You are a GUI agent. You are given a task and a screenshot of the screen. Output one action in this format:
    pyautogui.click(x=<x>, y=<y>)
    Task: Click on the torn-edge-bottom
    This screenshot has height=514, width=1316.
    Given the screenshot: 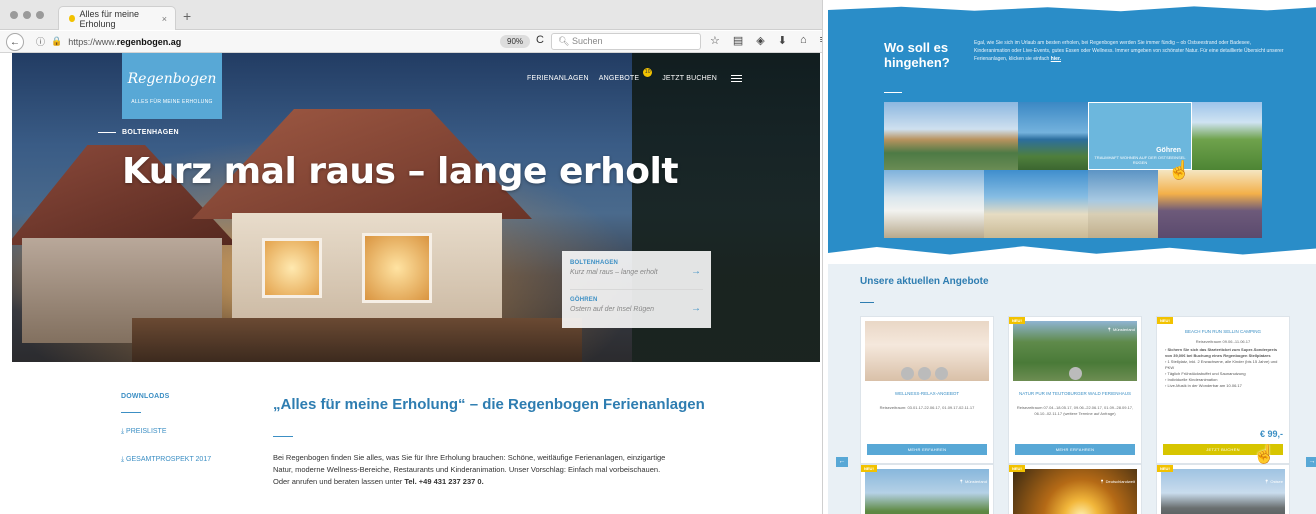 What is the action you would take?
    pyautogui.click(x=1072, y=252)
    